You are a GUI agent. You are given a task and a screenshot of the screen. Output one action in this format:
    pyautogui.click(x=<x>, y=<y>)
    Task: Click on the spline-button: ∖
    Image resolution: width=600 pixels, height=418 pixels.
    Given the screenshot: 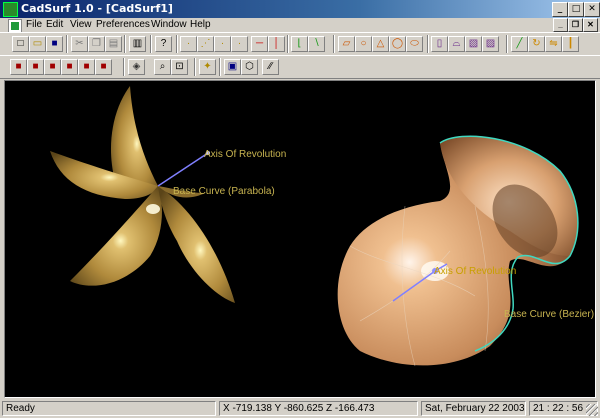 What is the action you would take?
    pyautogui.click(x=316, y=44)
    